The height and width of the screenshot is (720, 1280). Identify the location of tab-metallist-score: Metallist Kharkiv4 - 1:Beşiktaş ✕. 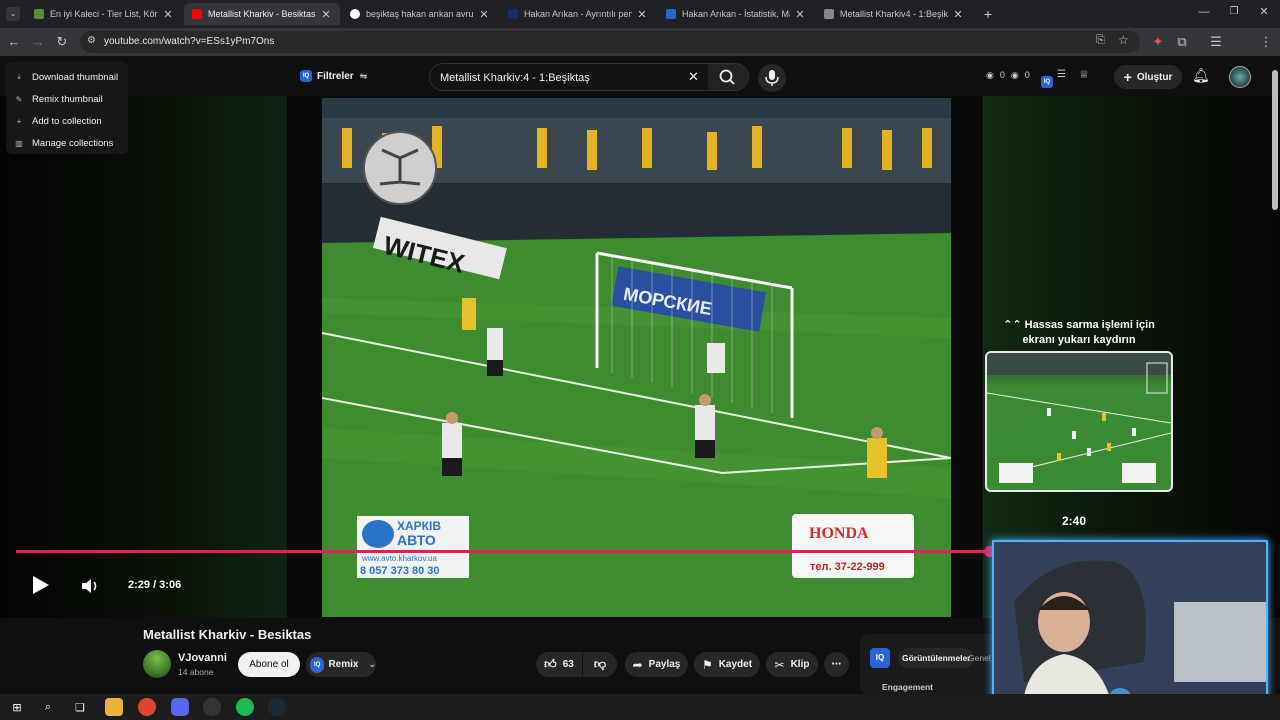
(894, 14).